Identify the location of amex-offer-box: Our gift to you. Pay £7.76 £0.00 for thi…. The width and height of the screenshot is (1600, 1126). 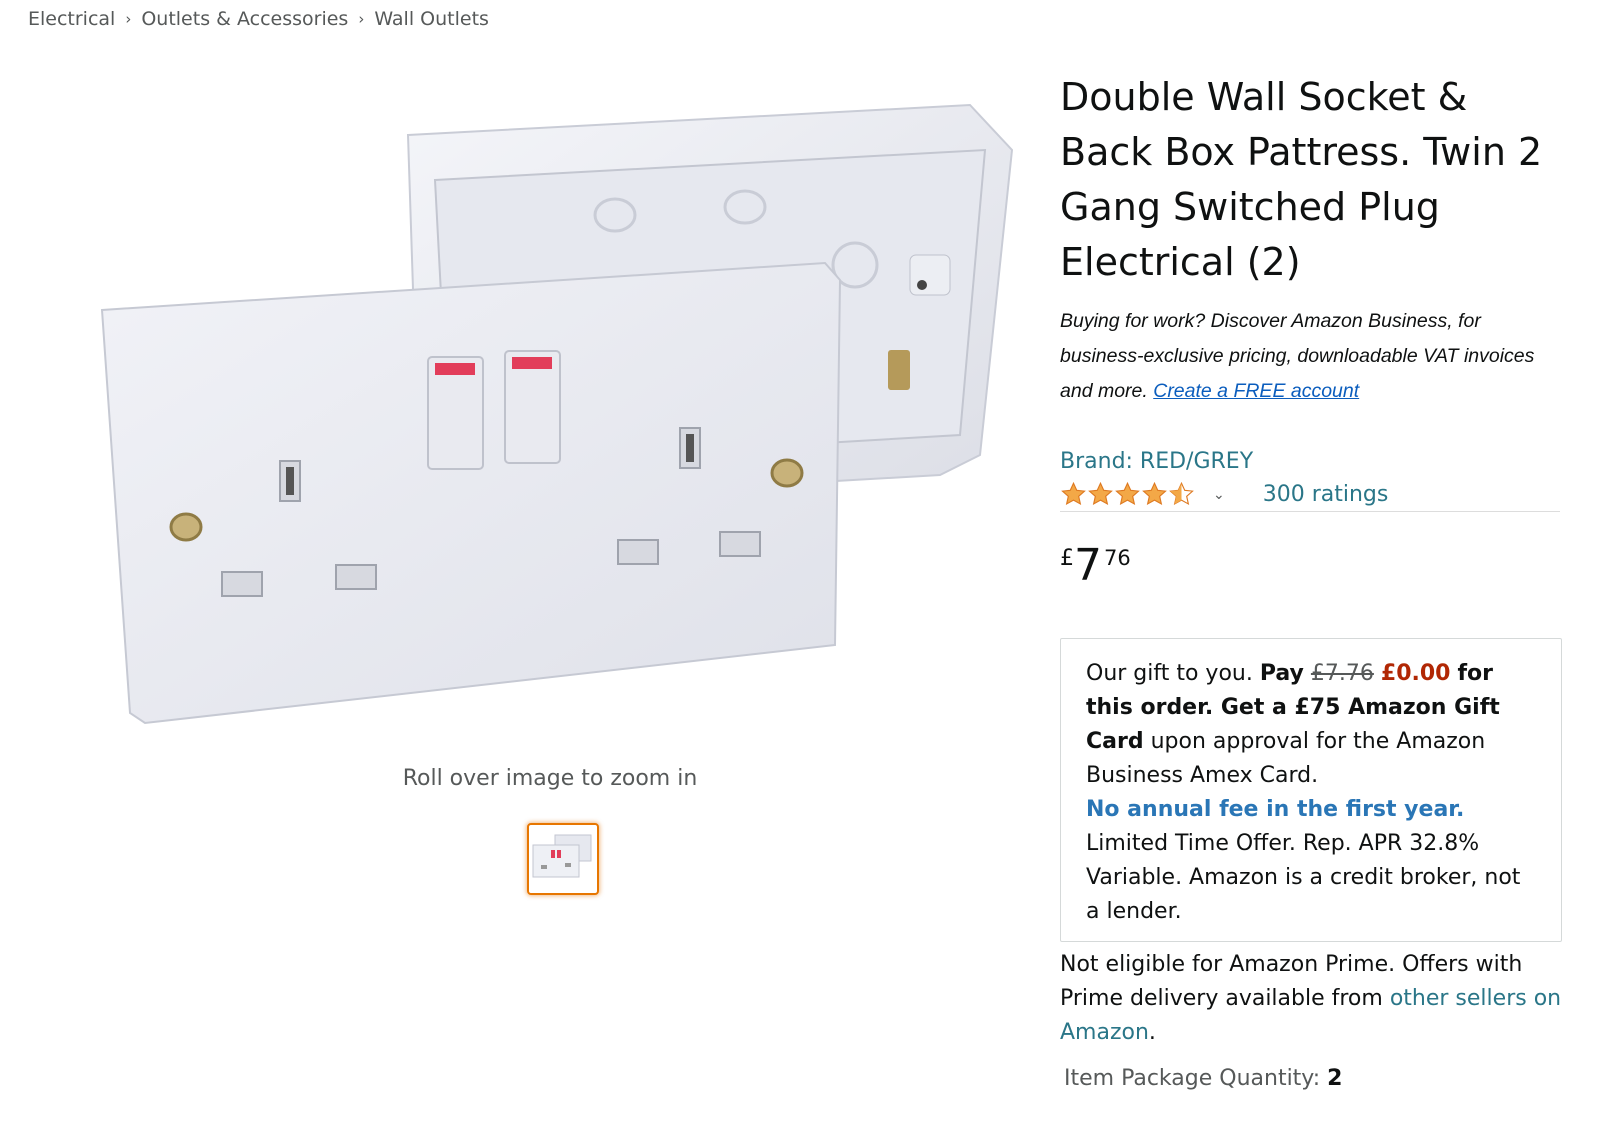
(1311, 790).